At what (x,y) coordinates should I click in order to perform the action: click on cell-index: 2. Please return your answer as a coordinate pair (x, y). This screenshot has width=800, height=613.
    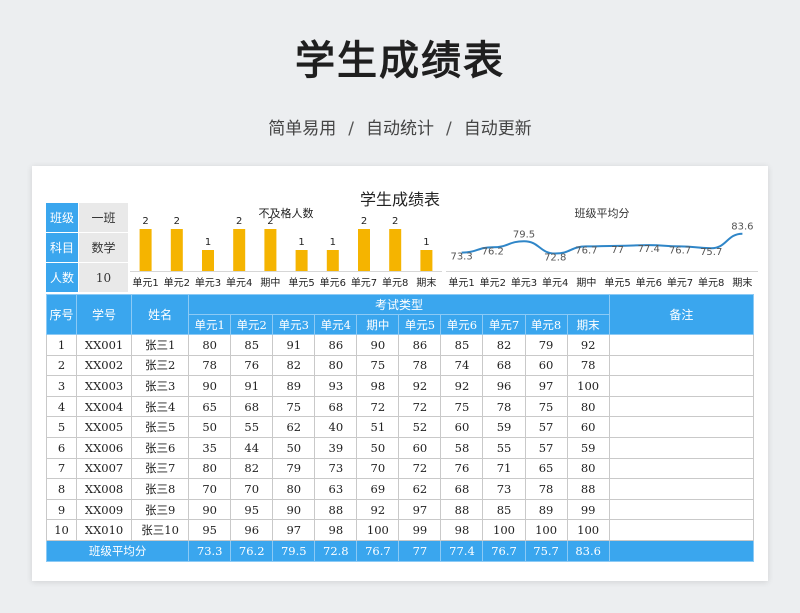
    Looking at the image, I should click on (61, 365).